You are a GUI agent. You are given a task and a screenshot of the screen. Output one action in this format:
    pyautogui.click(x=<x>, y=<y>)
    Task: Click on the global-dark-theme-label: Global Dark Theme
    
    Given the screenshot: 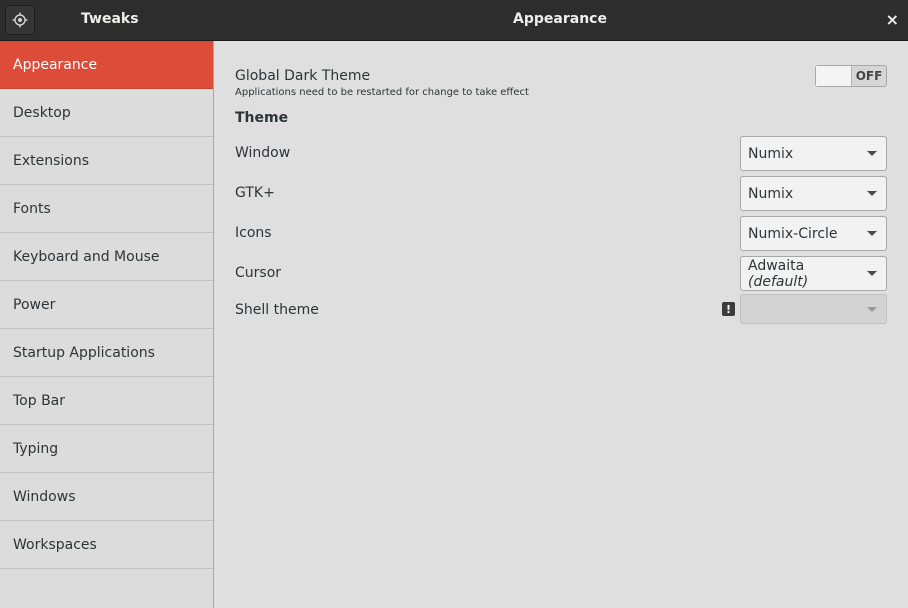 What is the action you would take?
    pyautogui.click(x=303, y=76)
    